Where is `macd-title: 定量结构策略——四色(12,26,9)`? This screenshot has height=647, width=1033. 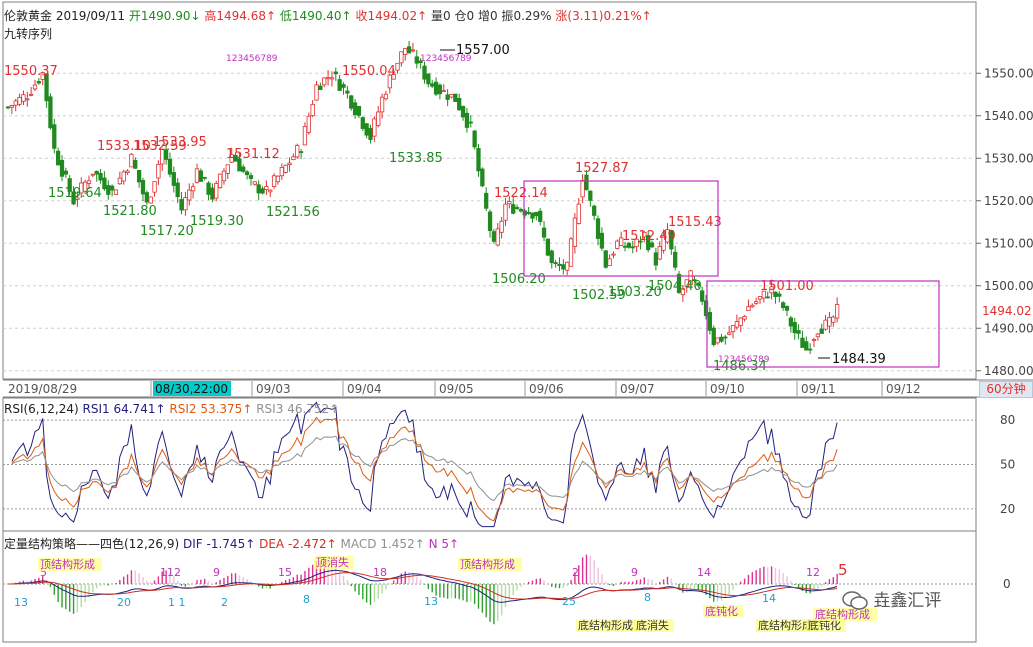 macd-title: 定量结构策略——四色(12,26,9) is located at coordinates (92, 544).